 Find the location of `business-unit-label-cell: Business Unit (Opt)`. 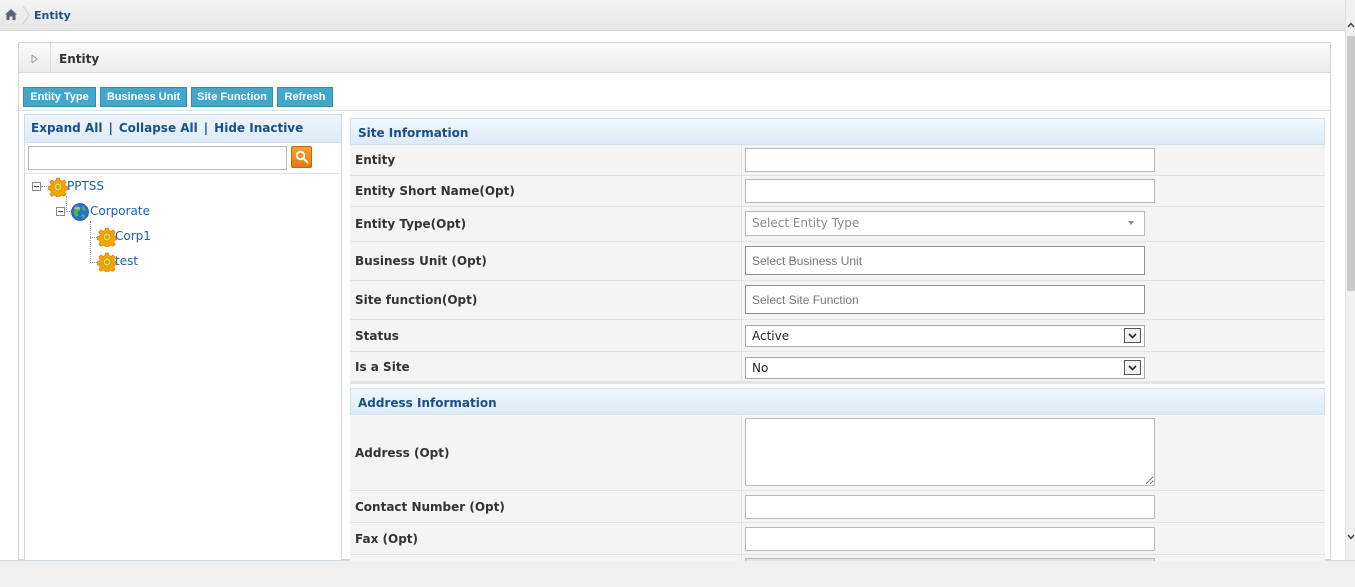

business-unit-label-cell: Business Unit (Opt) is located at coordinates (546, 261).